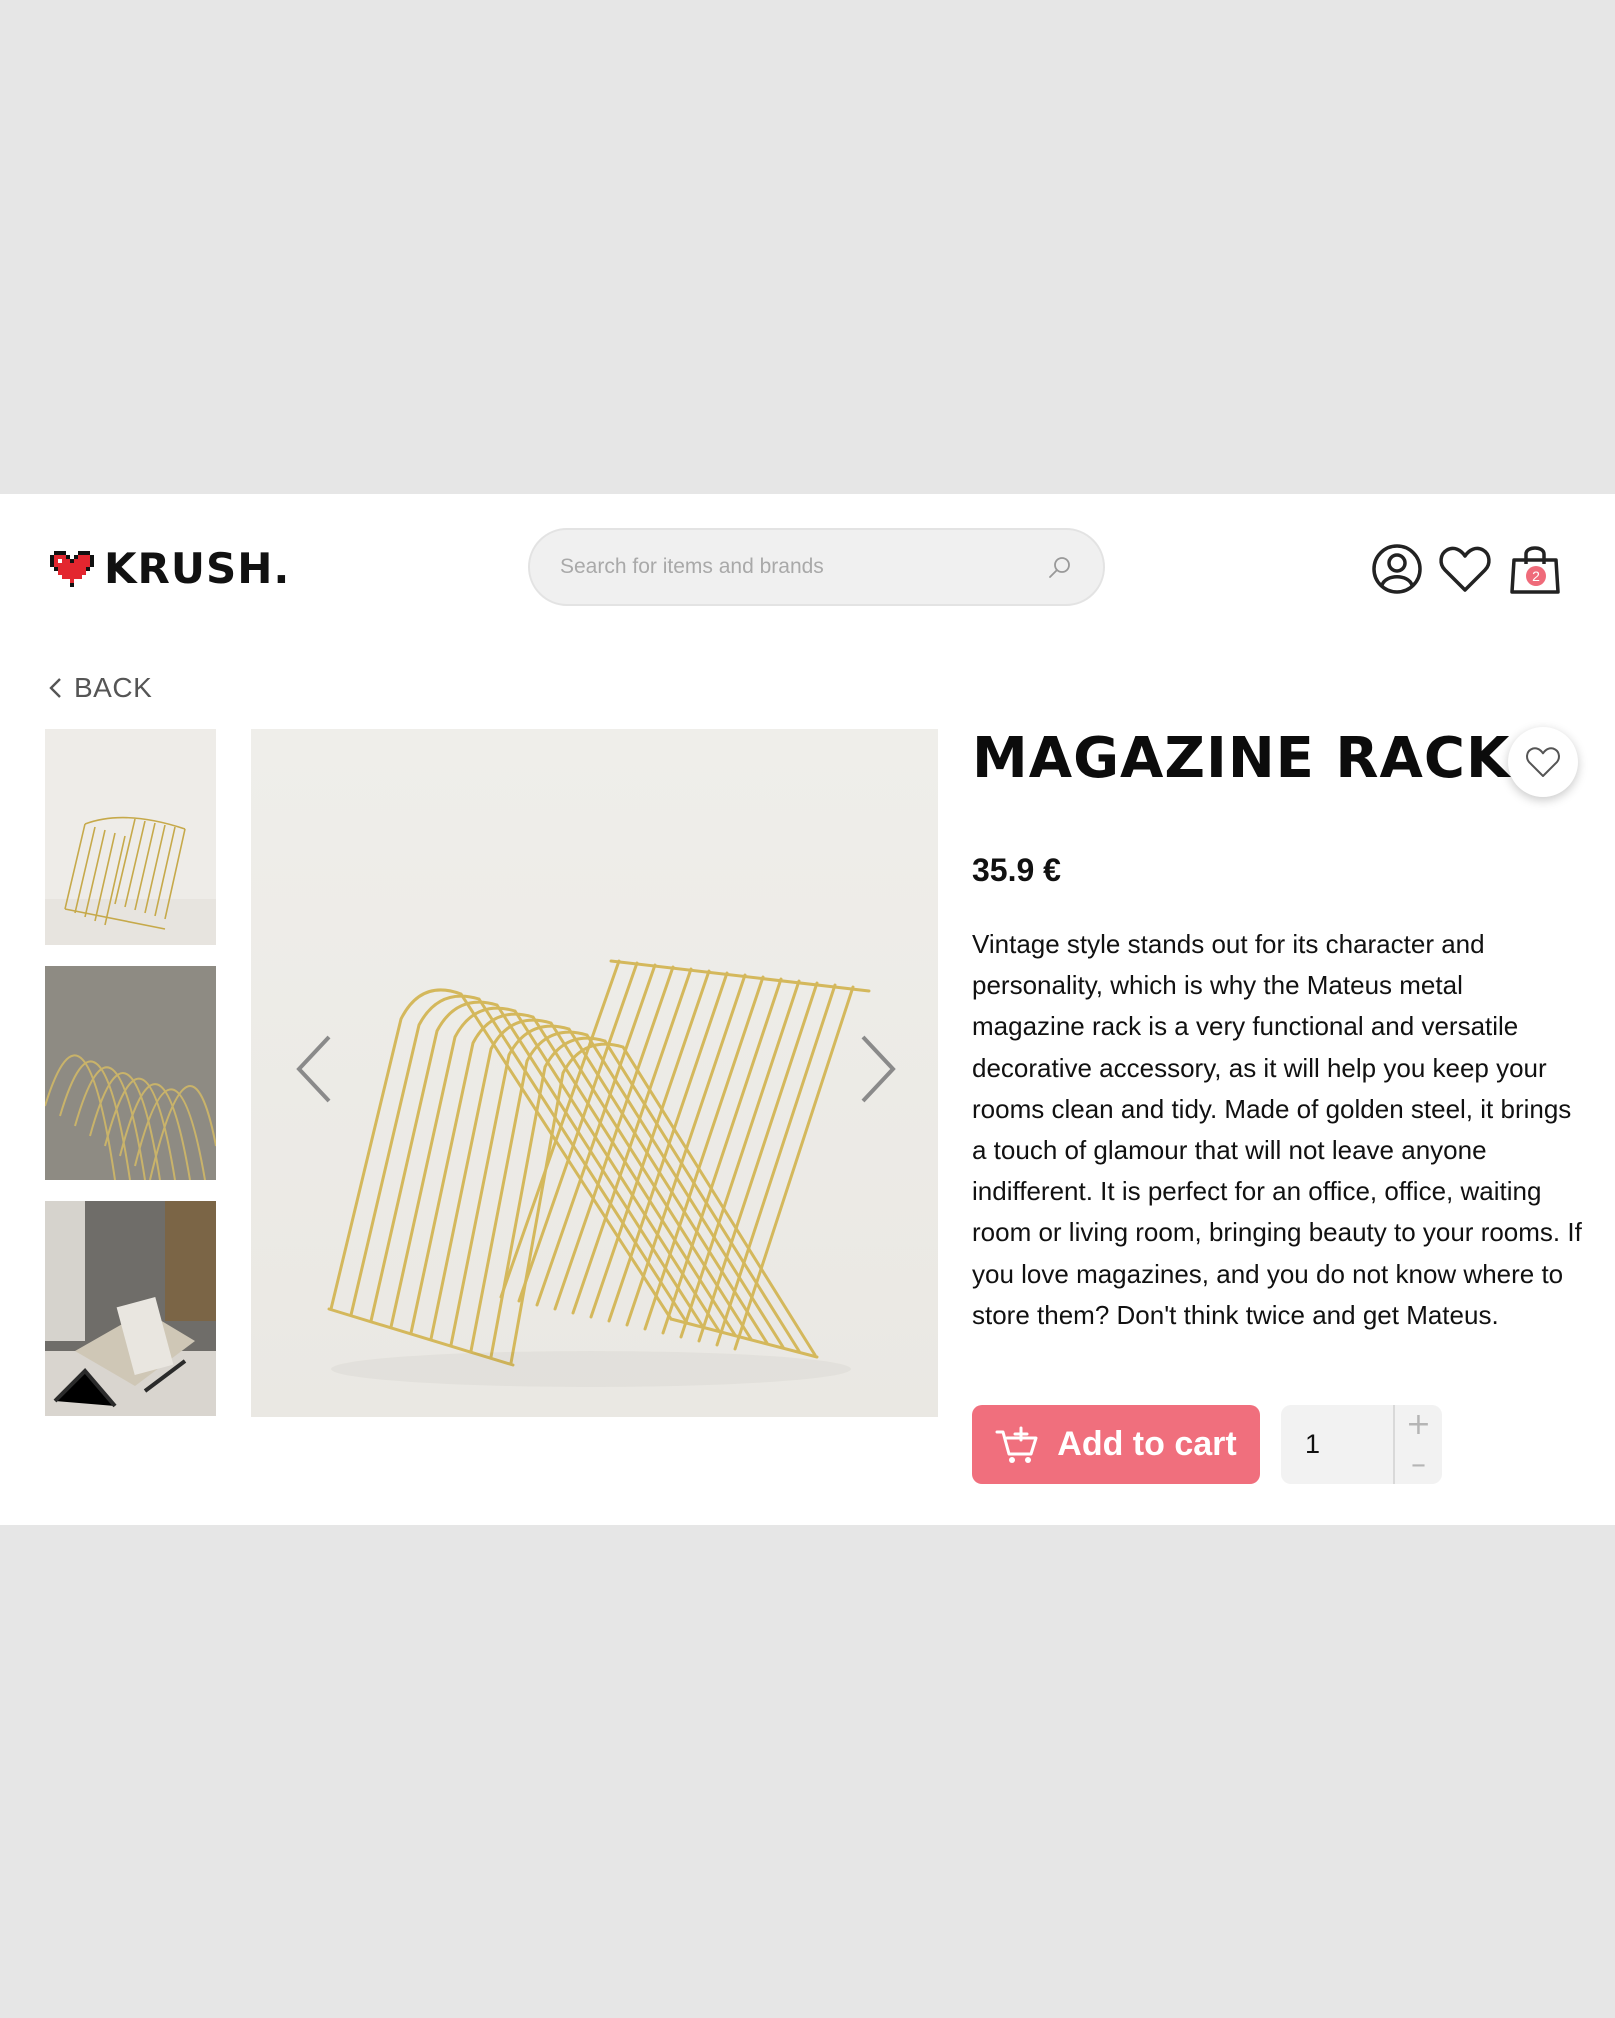  Describe the element at coordinates (72, 568) in the screenshot. I see `heart-logo-icon` at that location.